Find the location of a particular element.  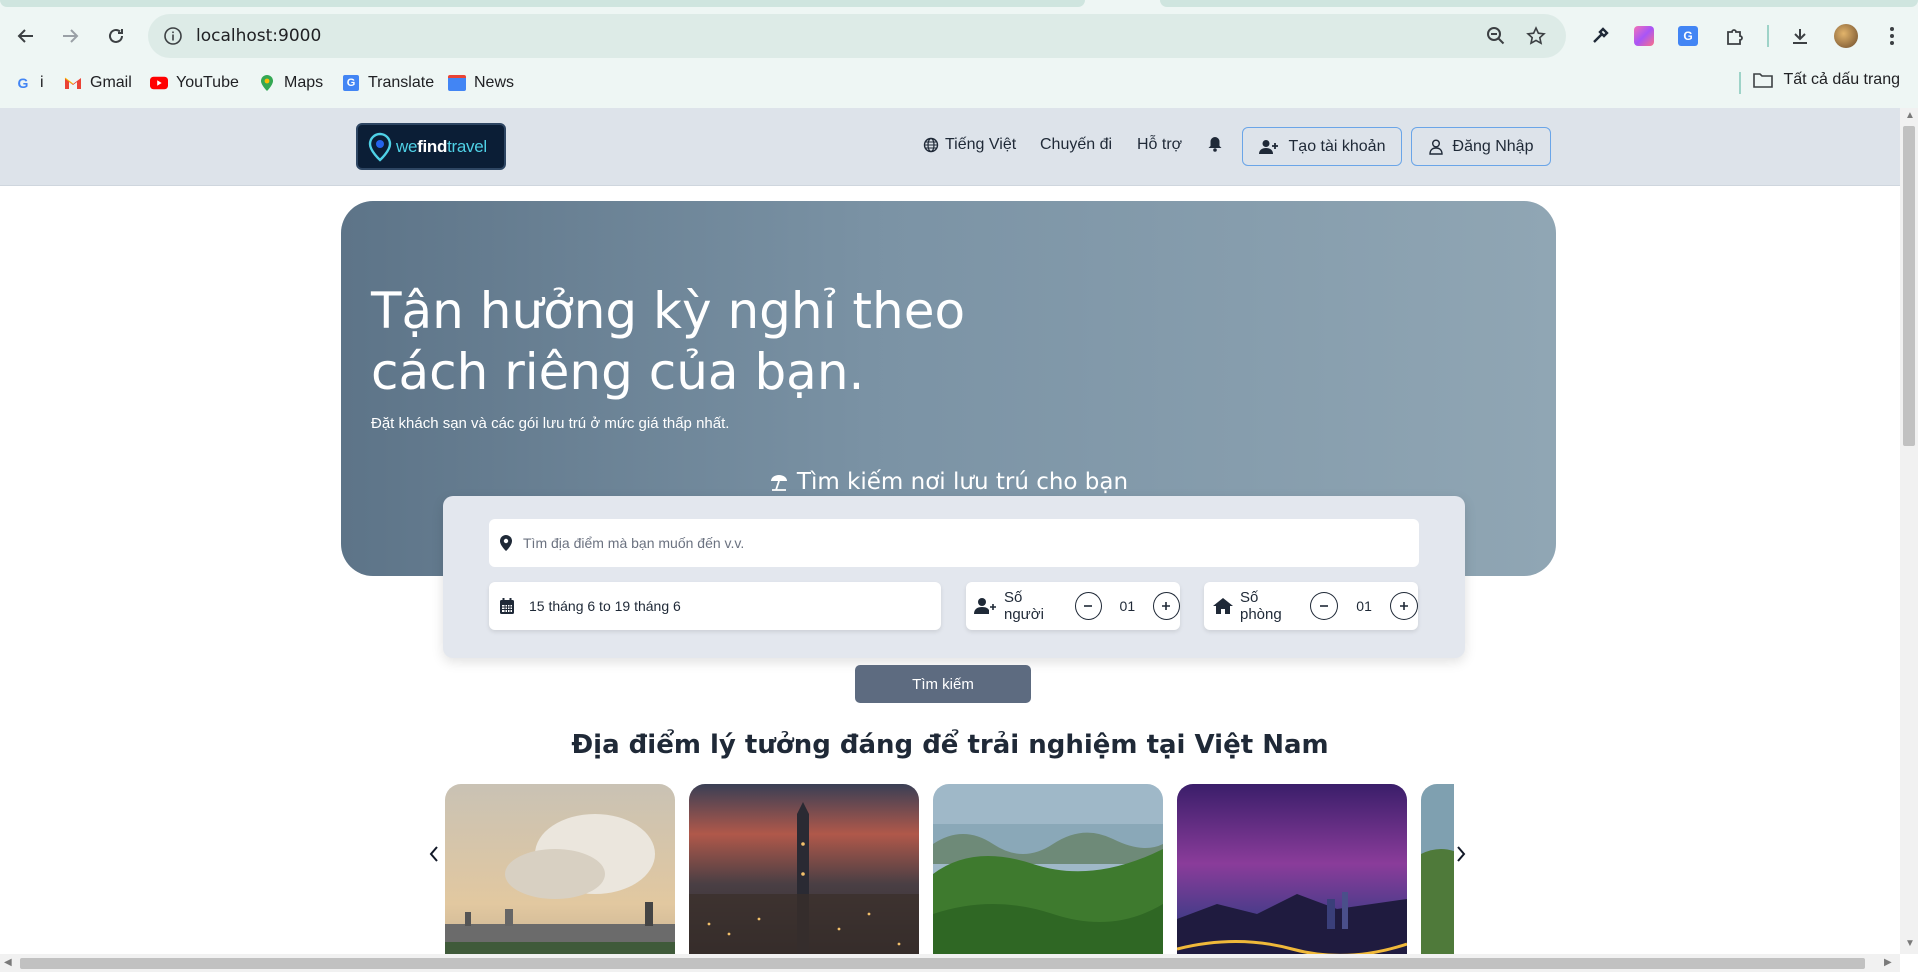

scroll-left-icon: ◀ is located at coordinates (8, 962).